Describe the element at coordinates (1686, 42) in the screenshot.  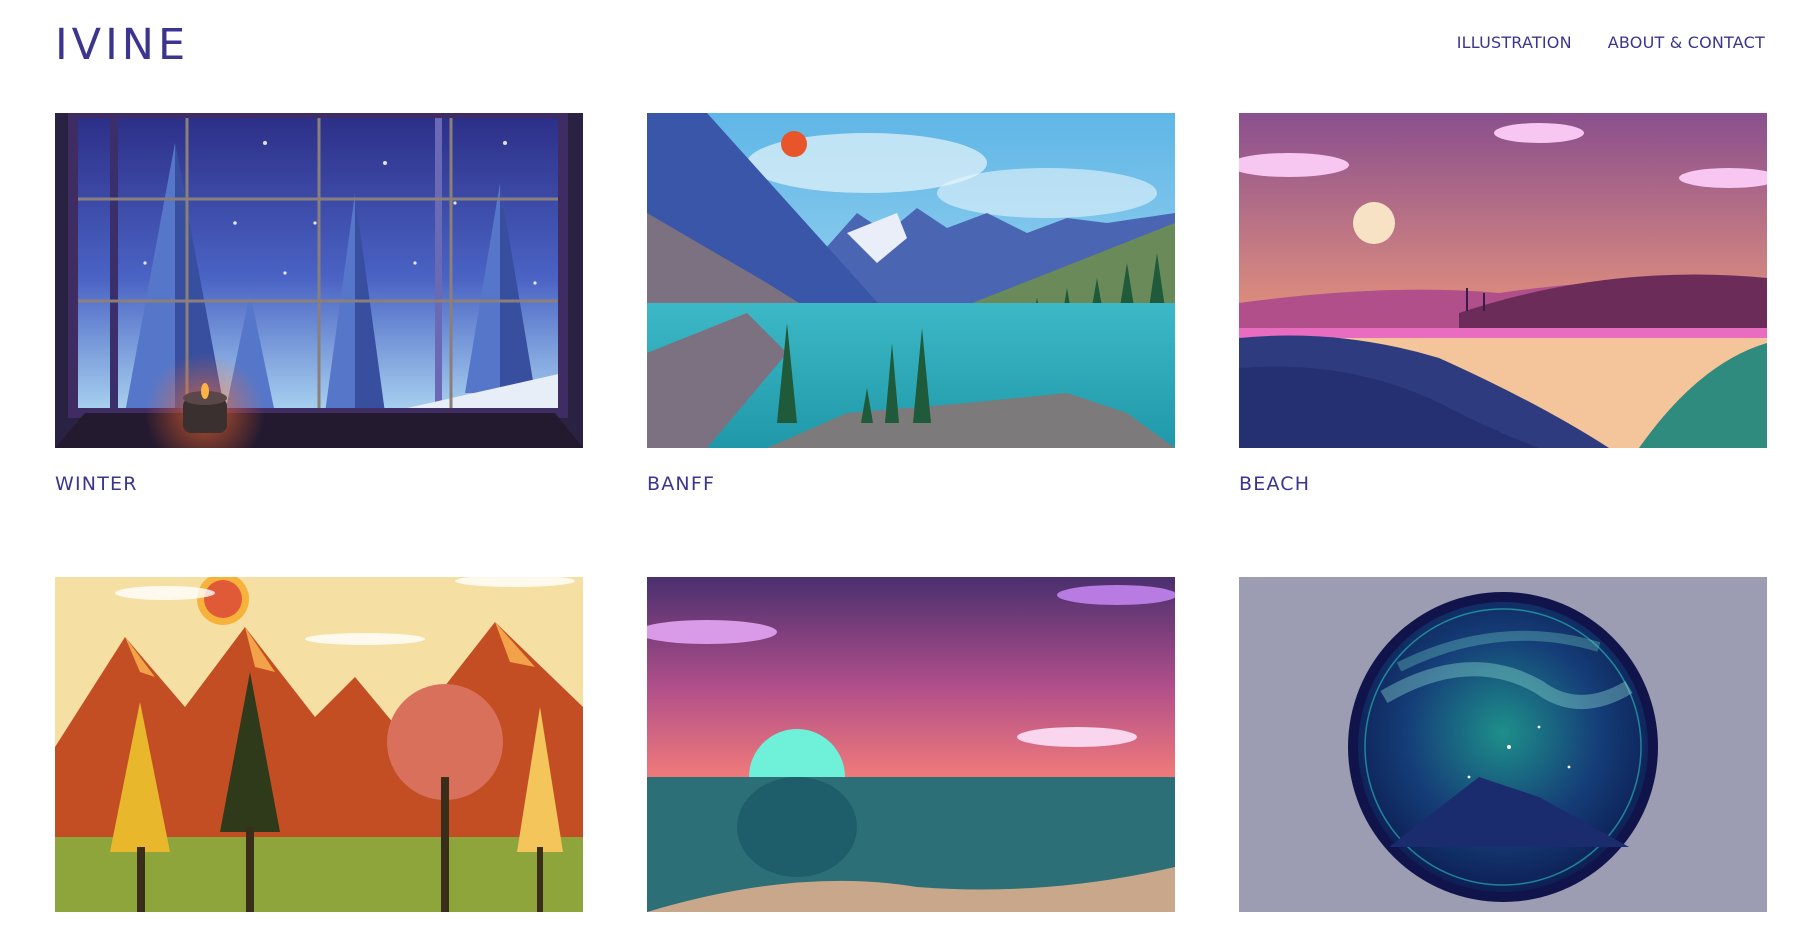
I see `nav-about-contact: ABOUT & CONTACT` at that location.